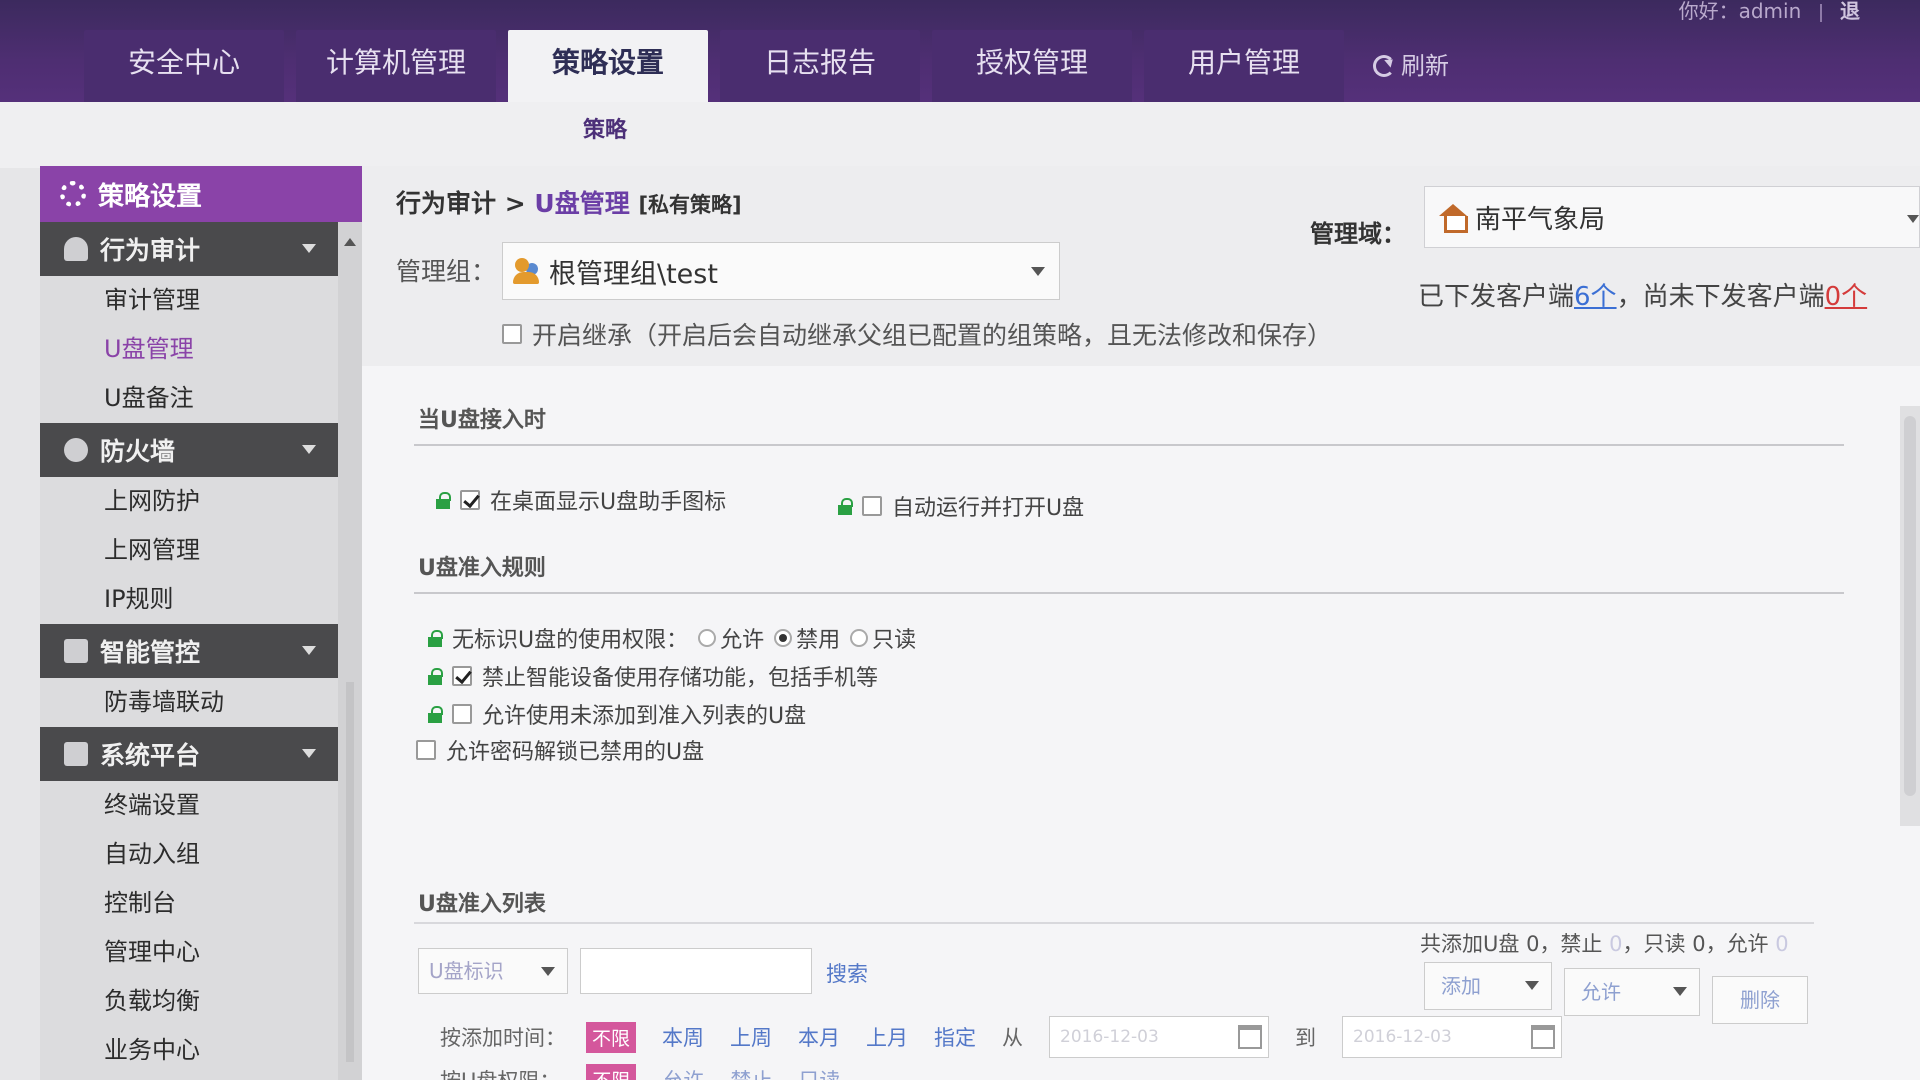 Image resolution: width=1920 pixels, height=1080 pixels. Describe the element at coordinates (633, 274) in the screenshot. I see `group-value: 根管理组\test` at that location.